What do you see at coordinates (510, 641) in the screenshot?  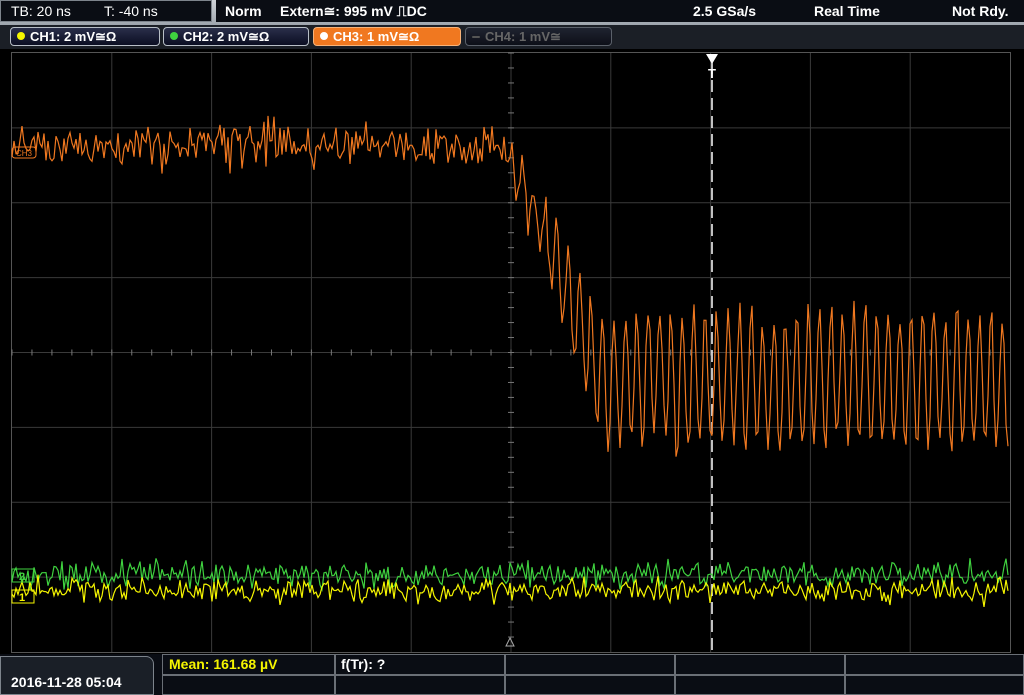 I see `center-arrow-icon` at bounding box center [510, 641].